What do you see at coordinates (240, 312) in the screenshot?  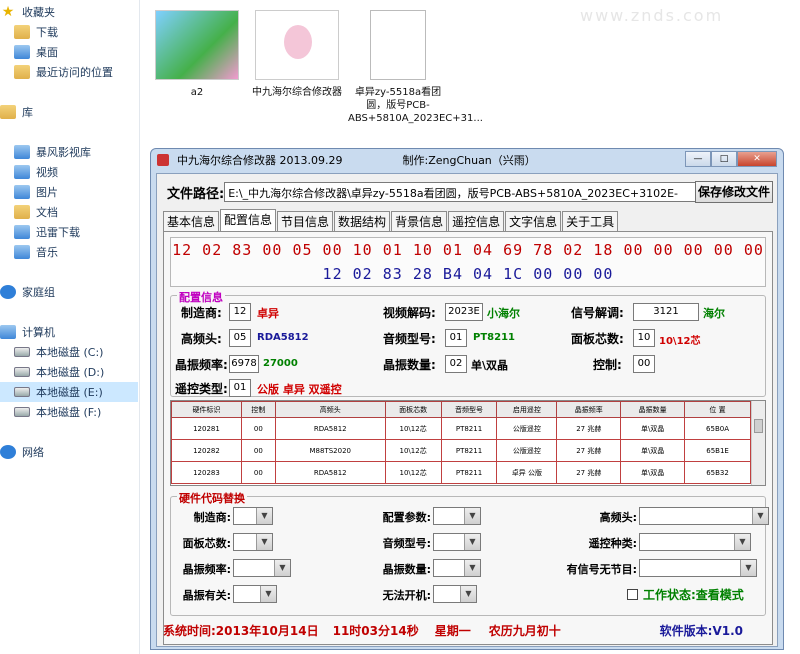 I see `manufacturer-value: 12` at bounding box center [240, 312].